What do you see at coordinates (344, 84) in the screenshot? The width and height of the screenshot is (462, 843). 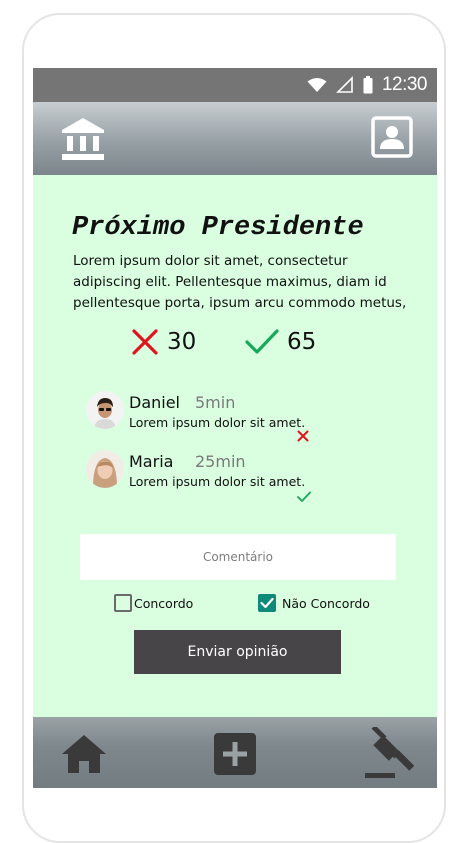 I see `signal-icon` at bounding box center [344, 84].